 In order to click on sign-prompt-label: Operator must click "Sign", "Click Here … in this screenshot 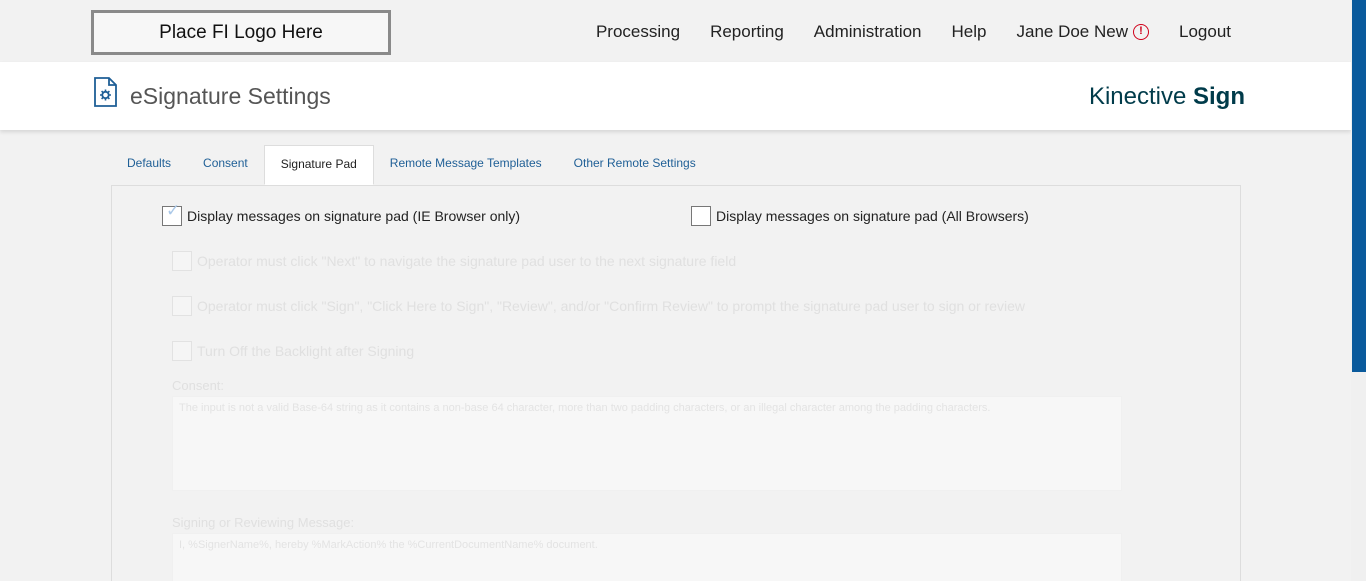, I will do `click(611, 306)`.